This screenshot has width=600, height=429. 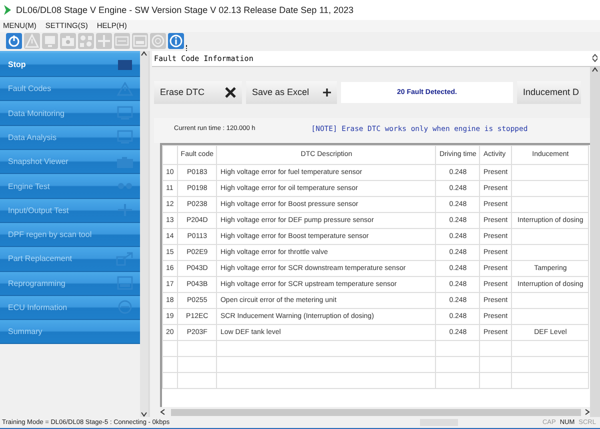 I want to click on scrollbar-thumb, so click(x=376, y=412).